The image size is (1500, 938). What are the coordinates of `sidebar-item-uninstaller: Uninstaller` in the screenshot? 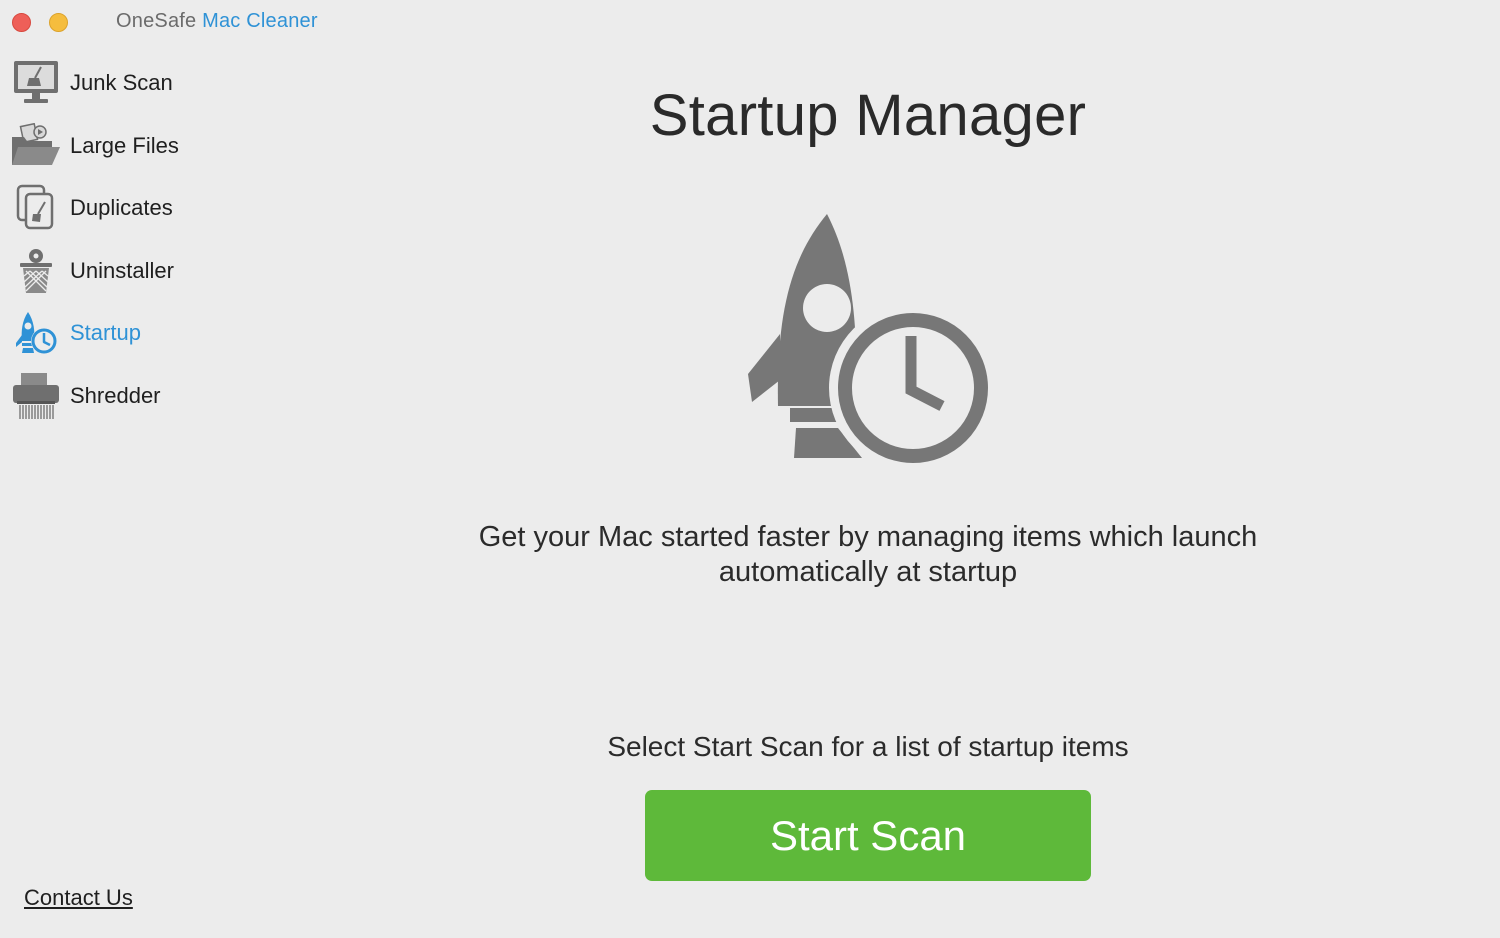 It's located at (138, 271).